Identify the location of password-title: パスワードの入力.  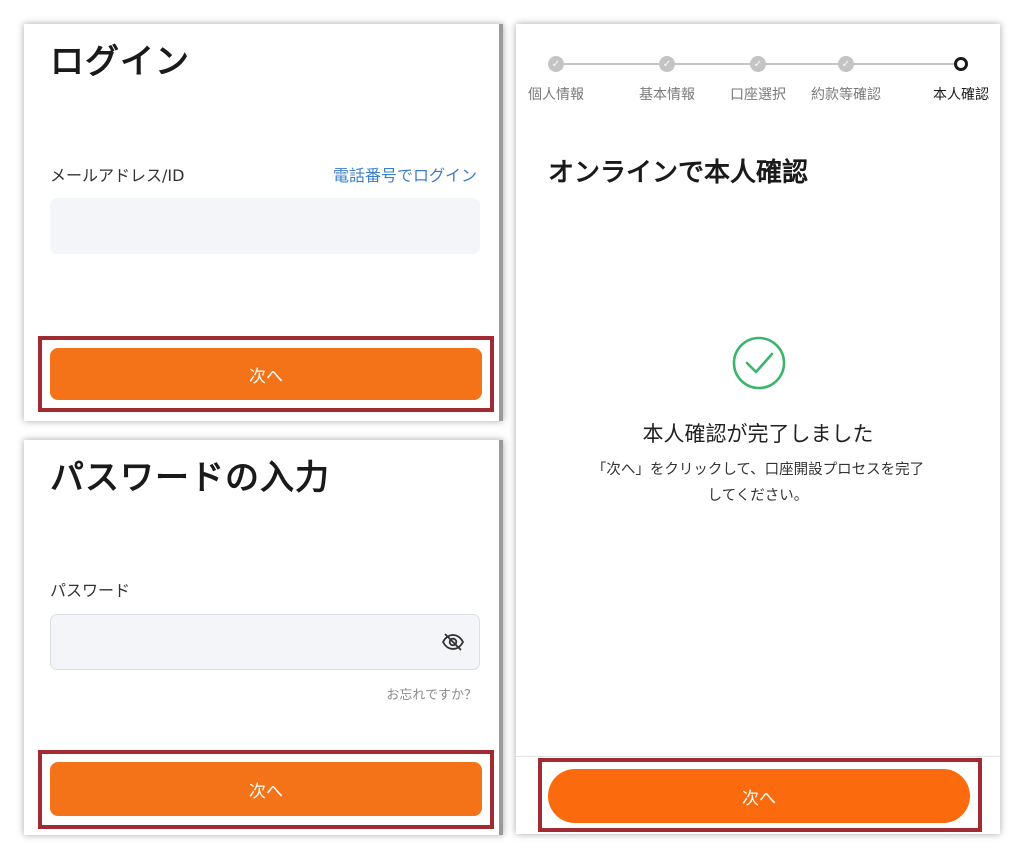
(190, 478).